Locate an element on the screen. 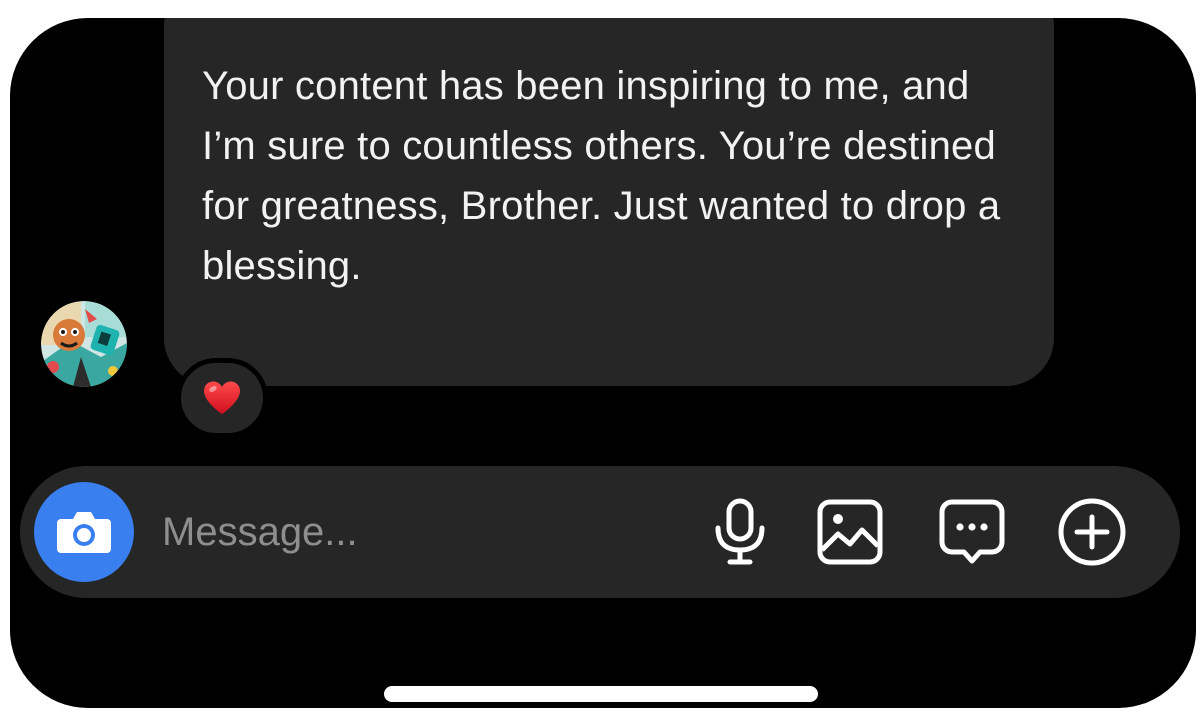  camera-button is located at coordinates (84, 532).